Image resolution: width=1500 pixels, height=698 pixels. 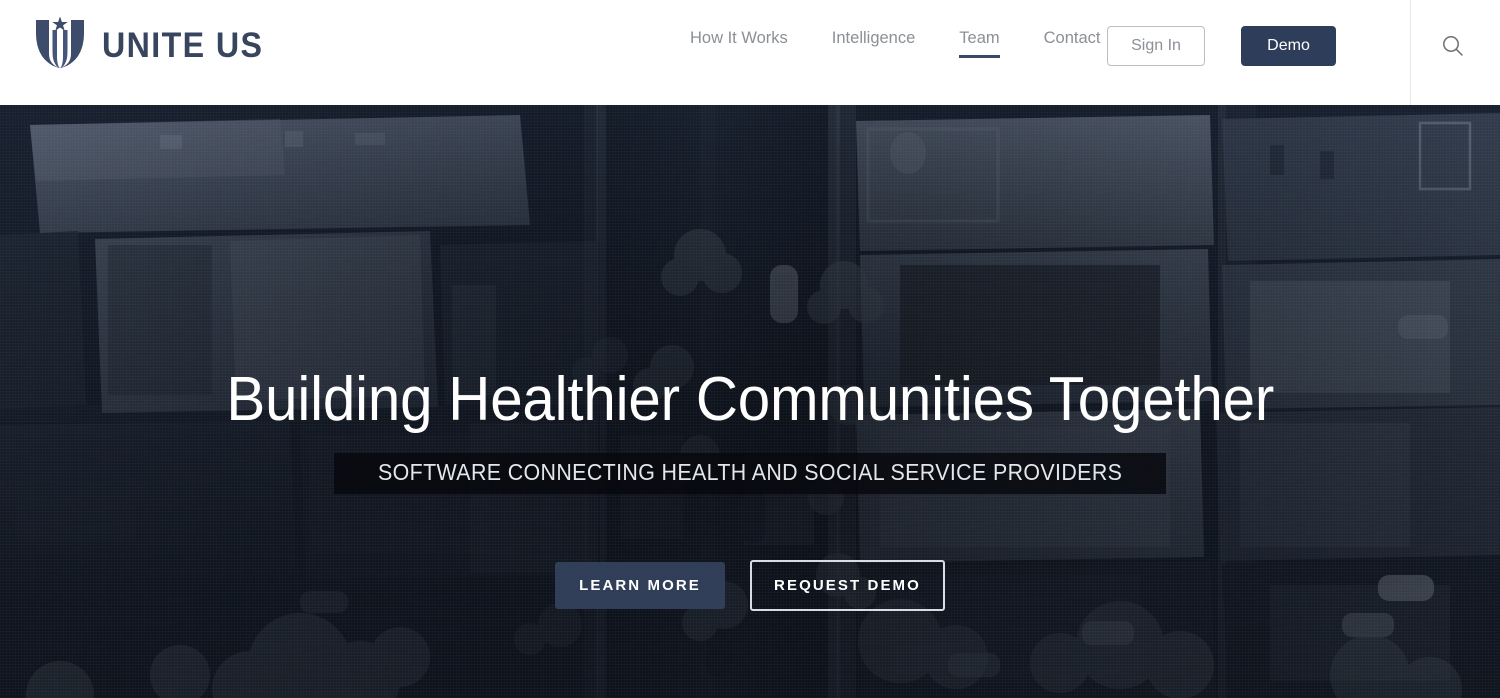 I want to click on header-divider, so click(x=1410, y=52).